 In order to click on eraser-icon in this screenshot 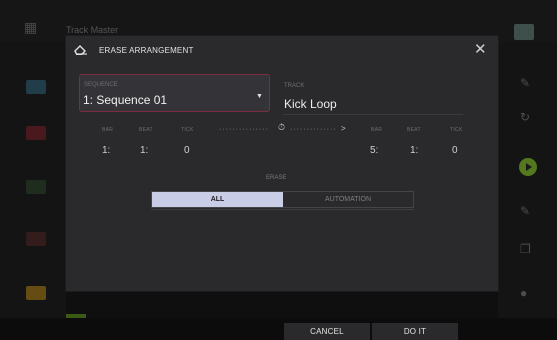, I will do `click(80, 50)`.